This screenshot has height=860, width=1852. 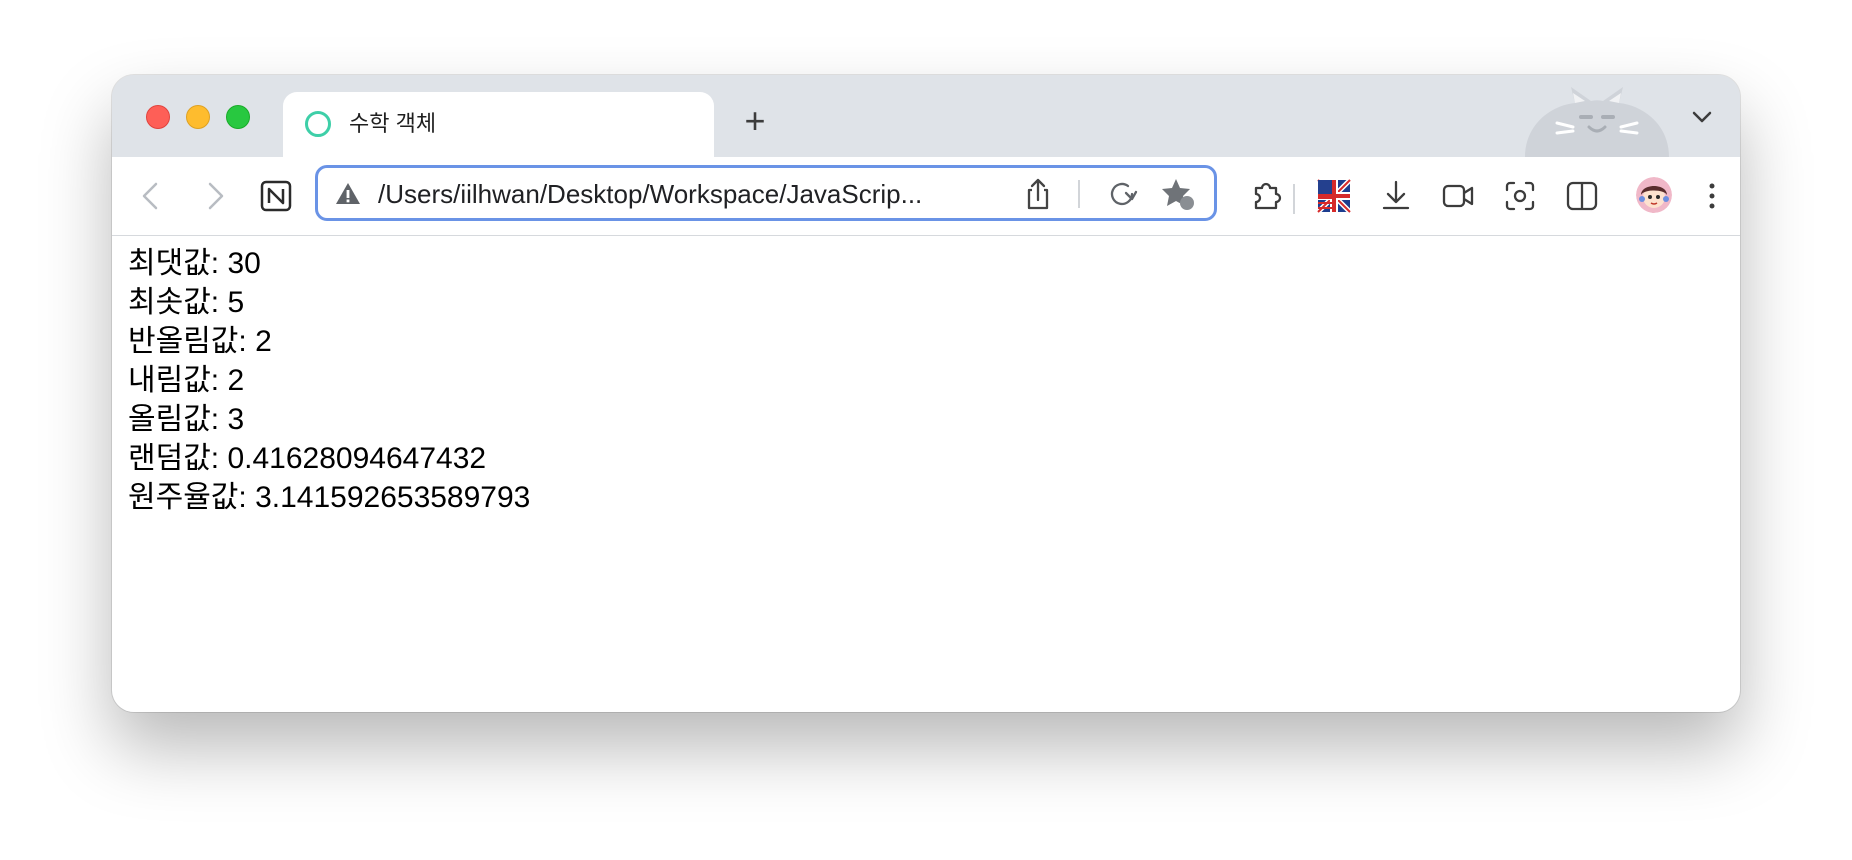 What do you see at coordinates (755, 121) in the screenshot?
I see `new-tab-button: +` at bounding box center [755, 121].